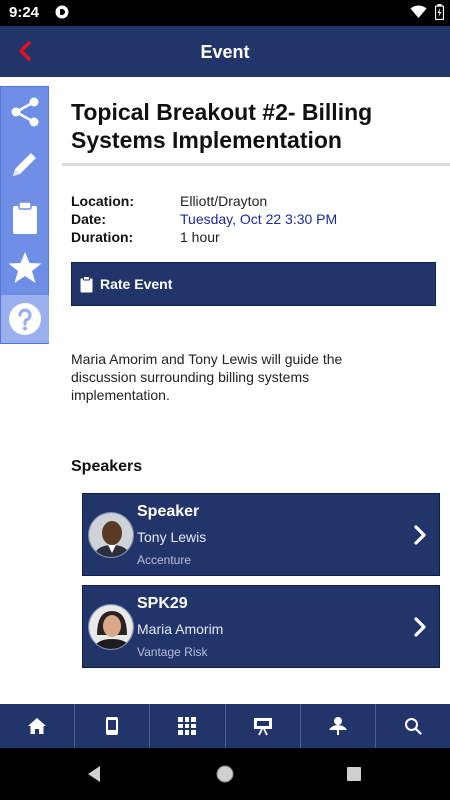  What do you see at coordinates (418, 11) in the screenshot?
I see `wifi-icon` at bounding box center [418, 11].